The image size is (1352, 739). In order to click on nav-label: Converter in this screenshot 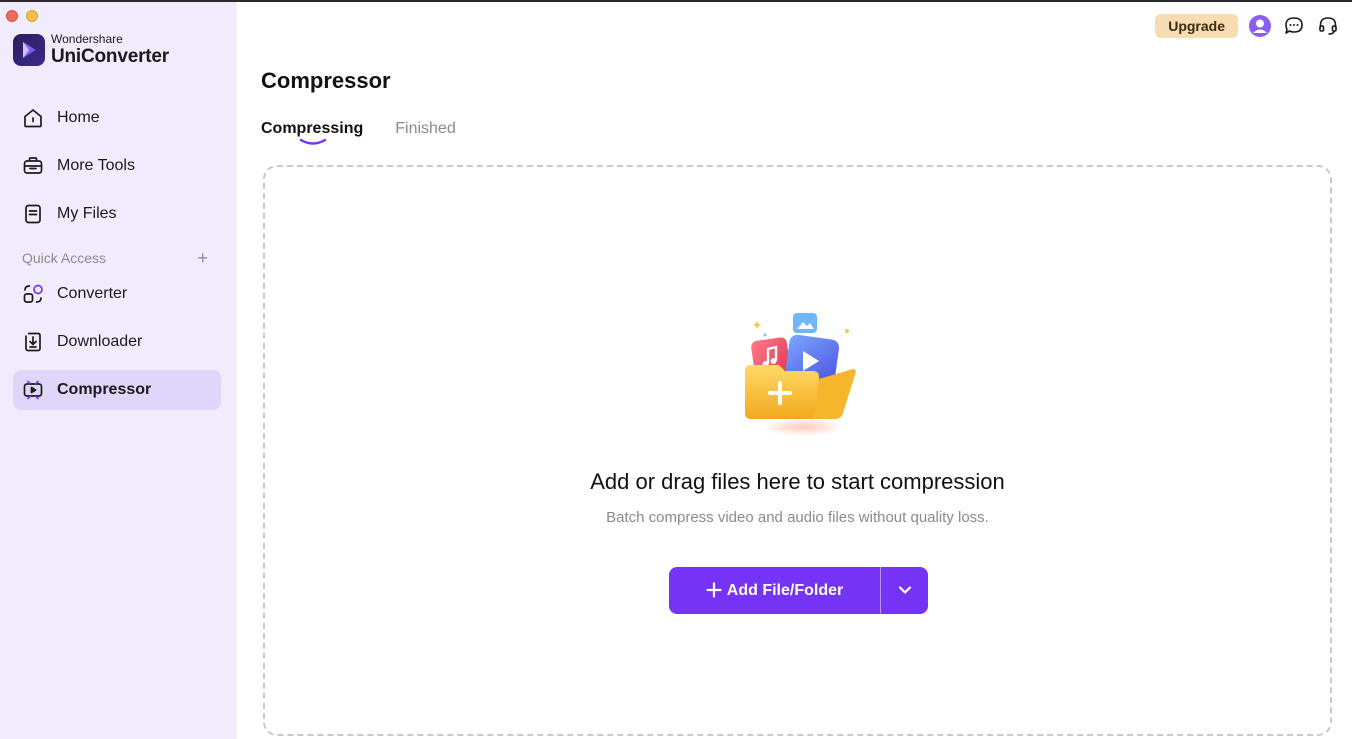, I will do `click(92, 293)`.